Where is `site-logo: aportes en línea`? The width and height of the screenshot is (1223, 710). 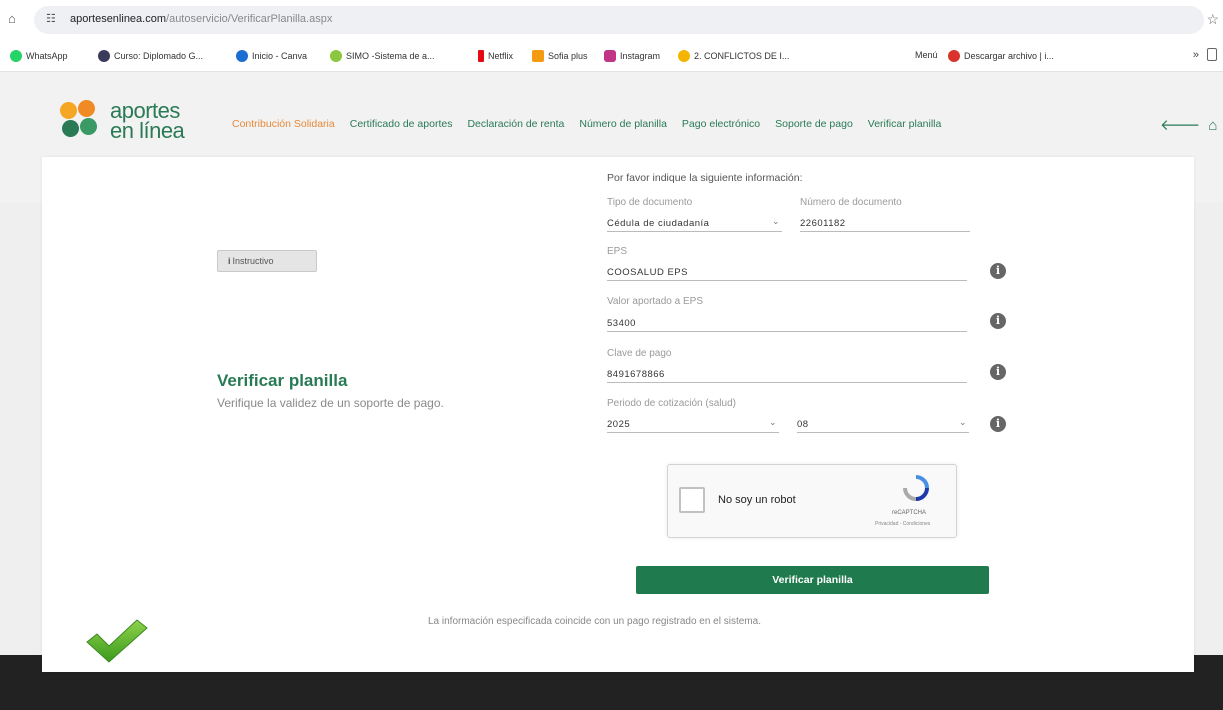
site-logo: aportes en línea is located at coordinates (135, 124).